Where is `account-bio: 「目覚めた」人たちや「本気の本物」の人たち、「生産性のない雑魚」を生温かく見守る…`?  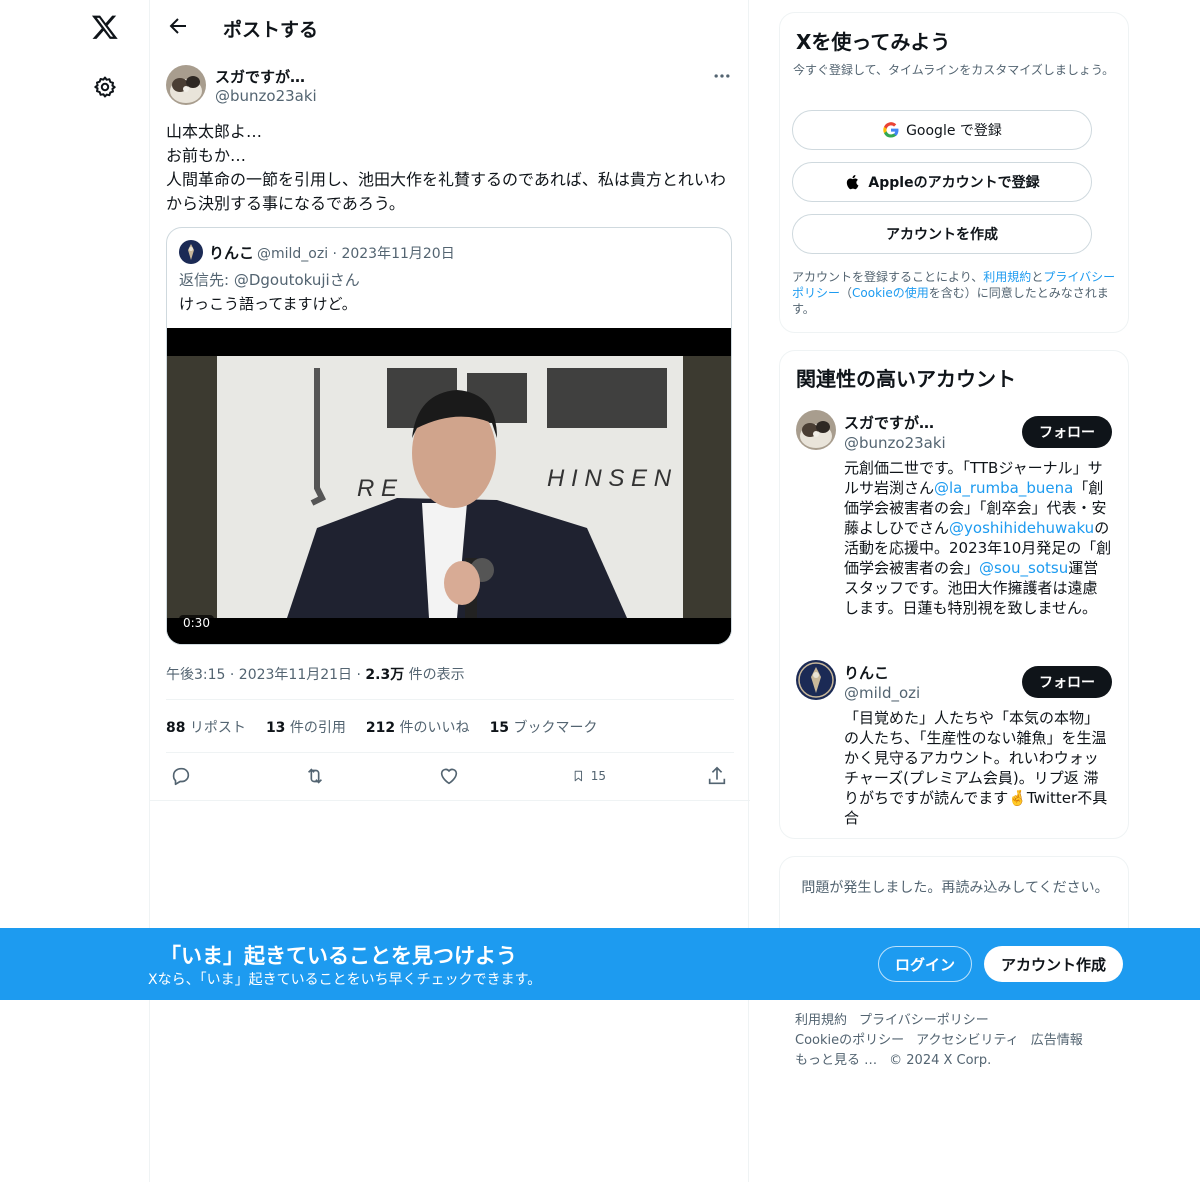 account-bio: 「目覚めた」人たちや「本気の本物」の人たち、「生産性のない雑魚」を生温かく見守る… is located at coordinates (976, 768).